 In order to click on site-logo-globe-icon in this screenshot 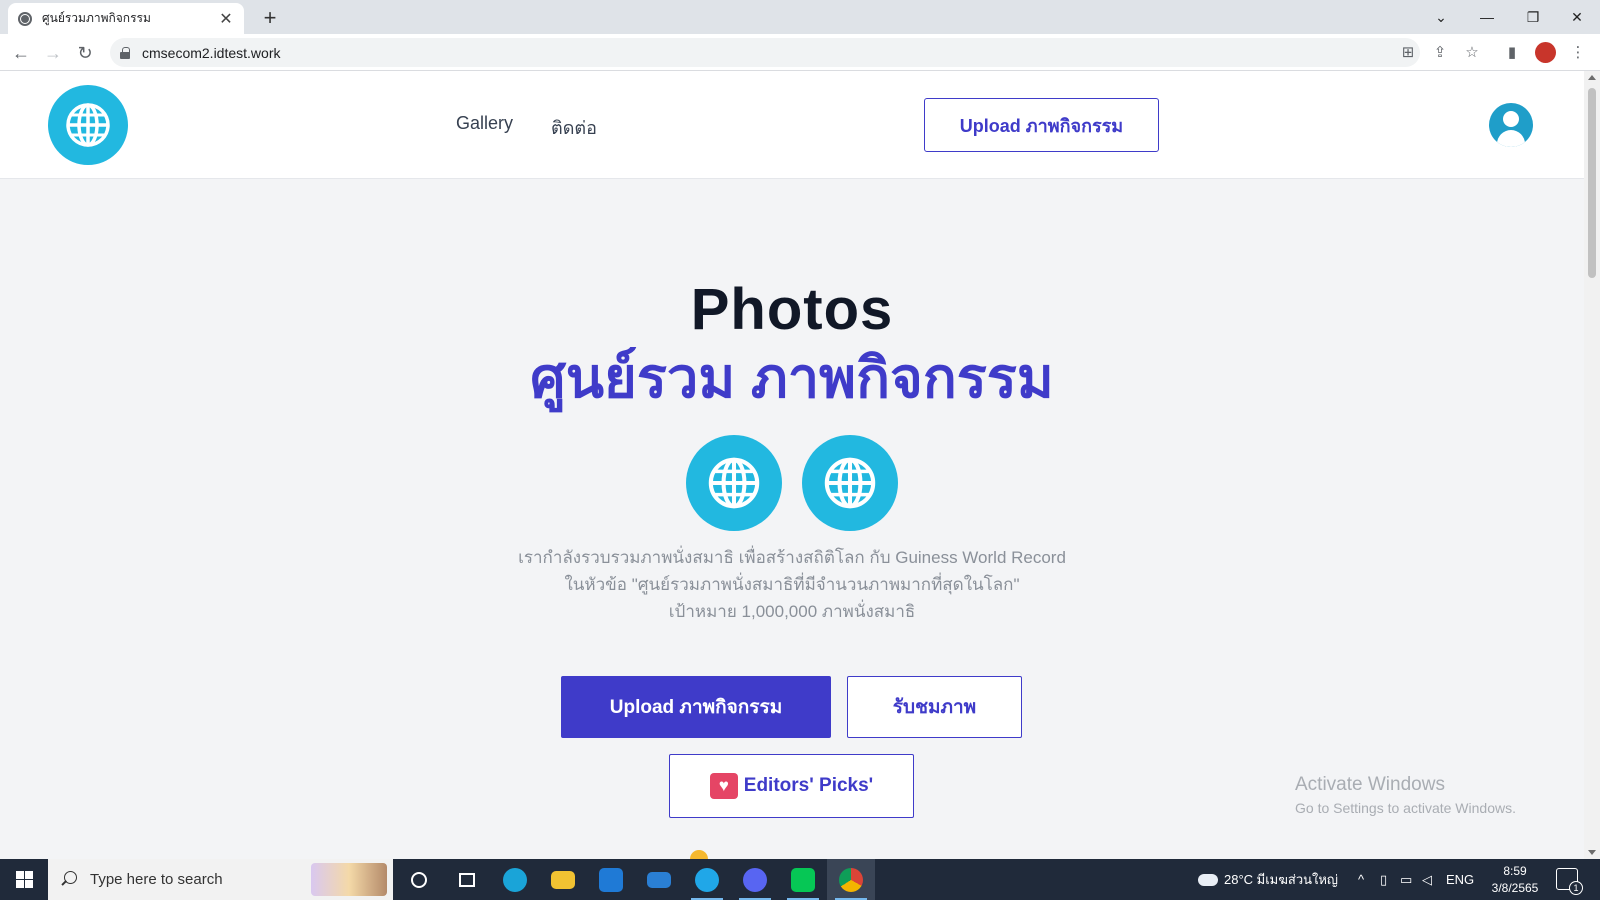, I will do `click(88, 125)`.